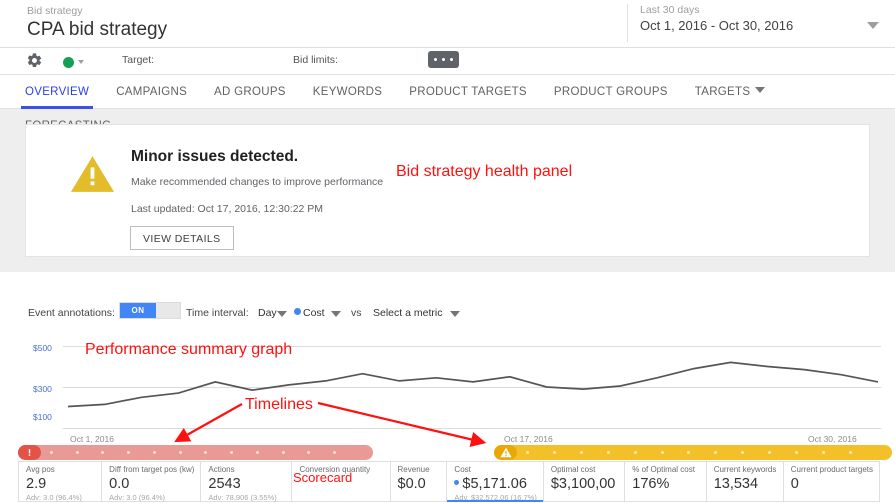 The width and height of the screenshot is (895, 503). What do you see at coordinates (221, 469) in the screenshot?
I see `scorecard-metric-label: Actions` at bounding box center [221, 469].